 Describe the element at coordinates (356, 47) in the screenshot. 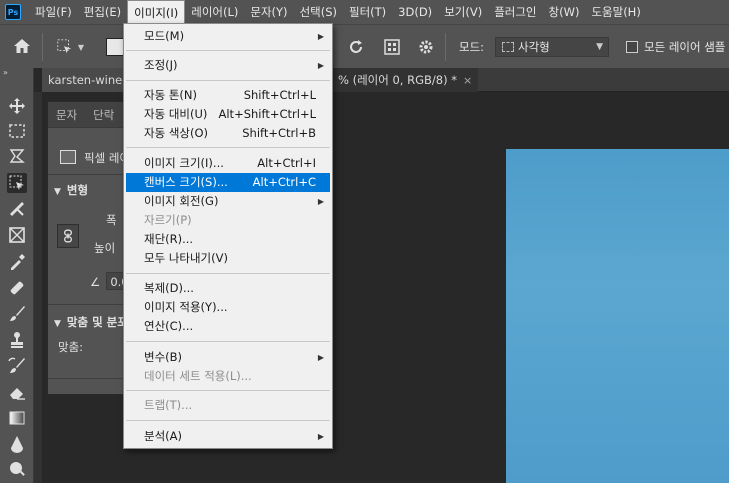

I see `refresh-icon` at that location.